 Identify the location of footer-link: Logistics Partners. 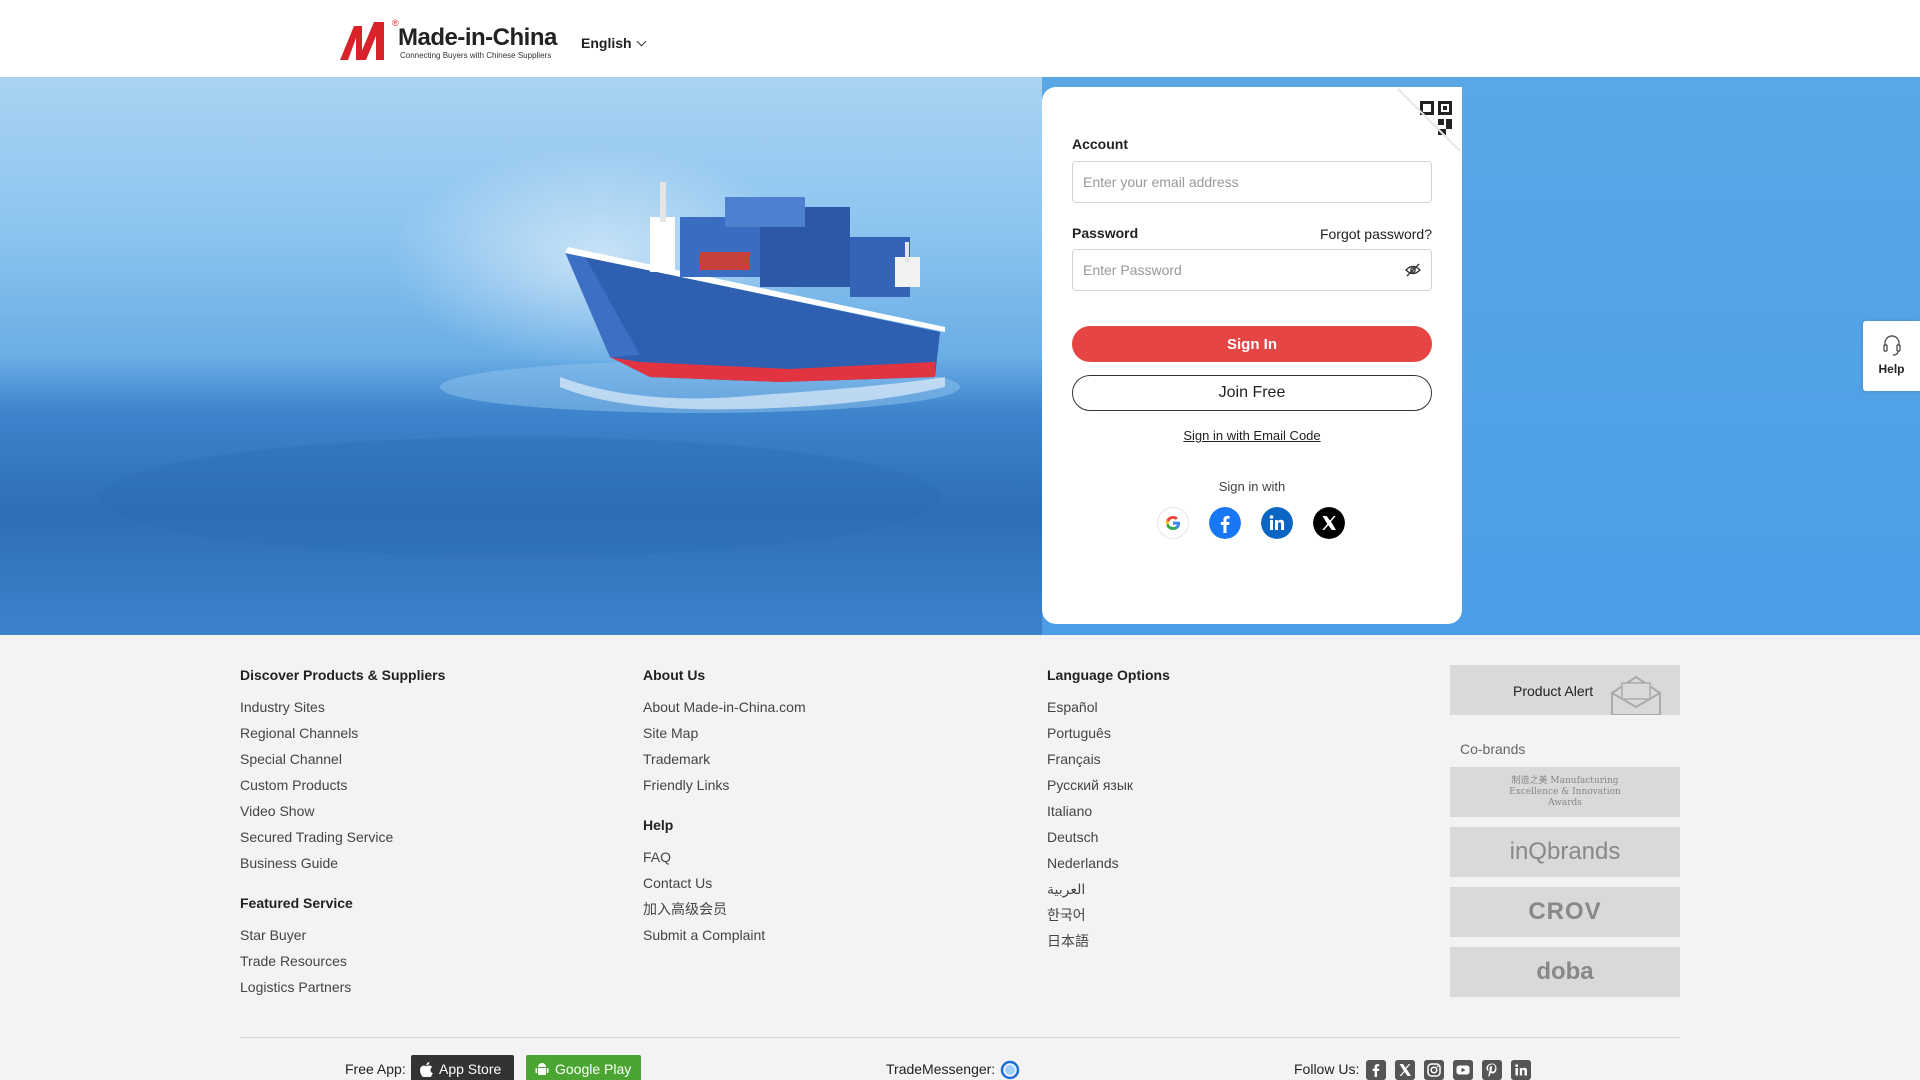
(342, 991).